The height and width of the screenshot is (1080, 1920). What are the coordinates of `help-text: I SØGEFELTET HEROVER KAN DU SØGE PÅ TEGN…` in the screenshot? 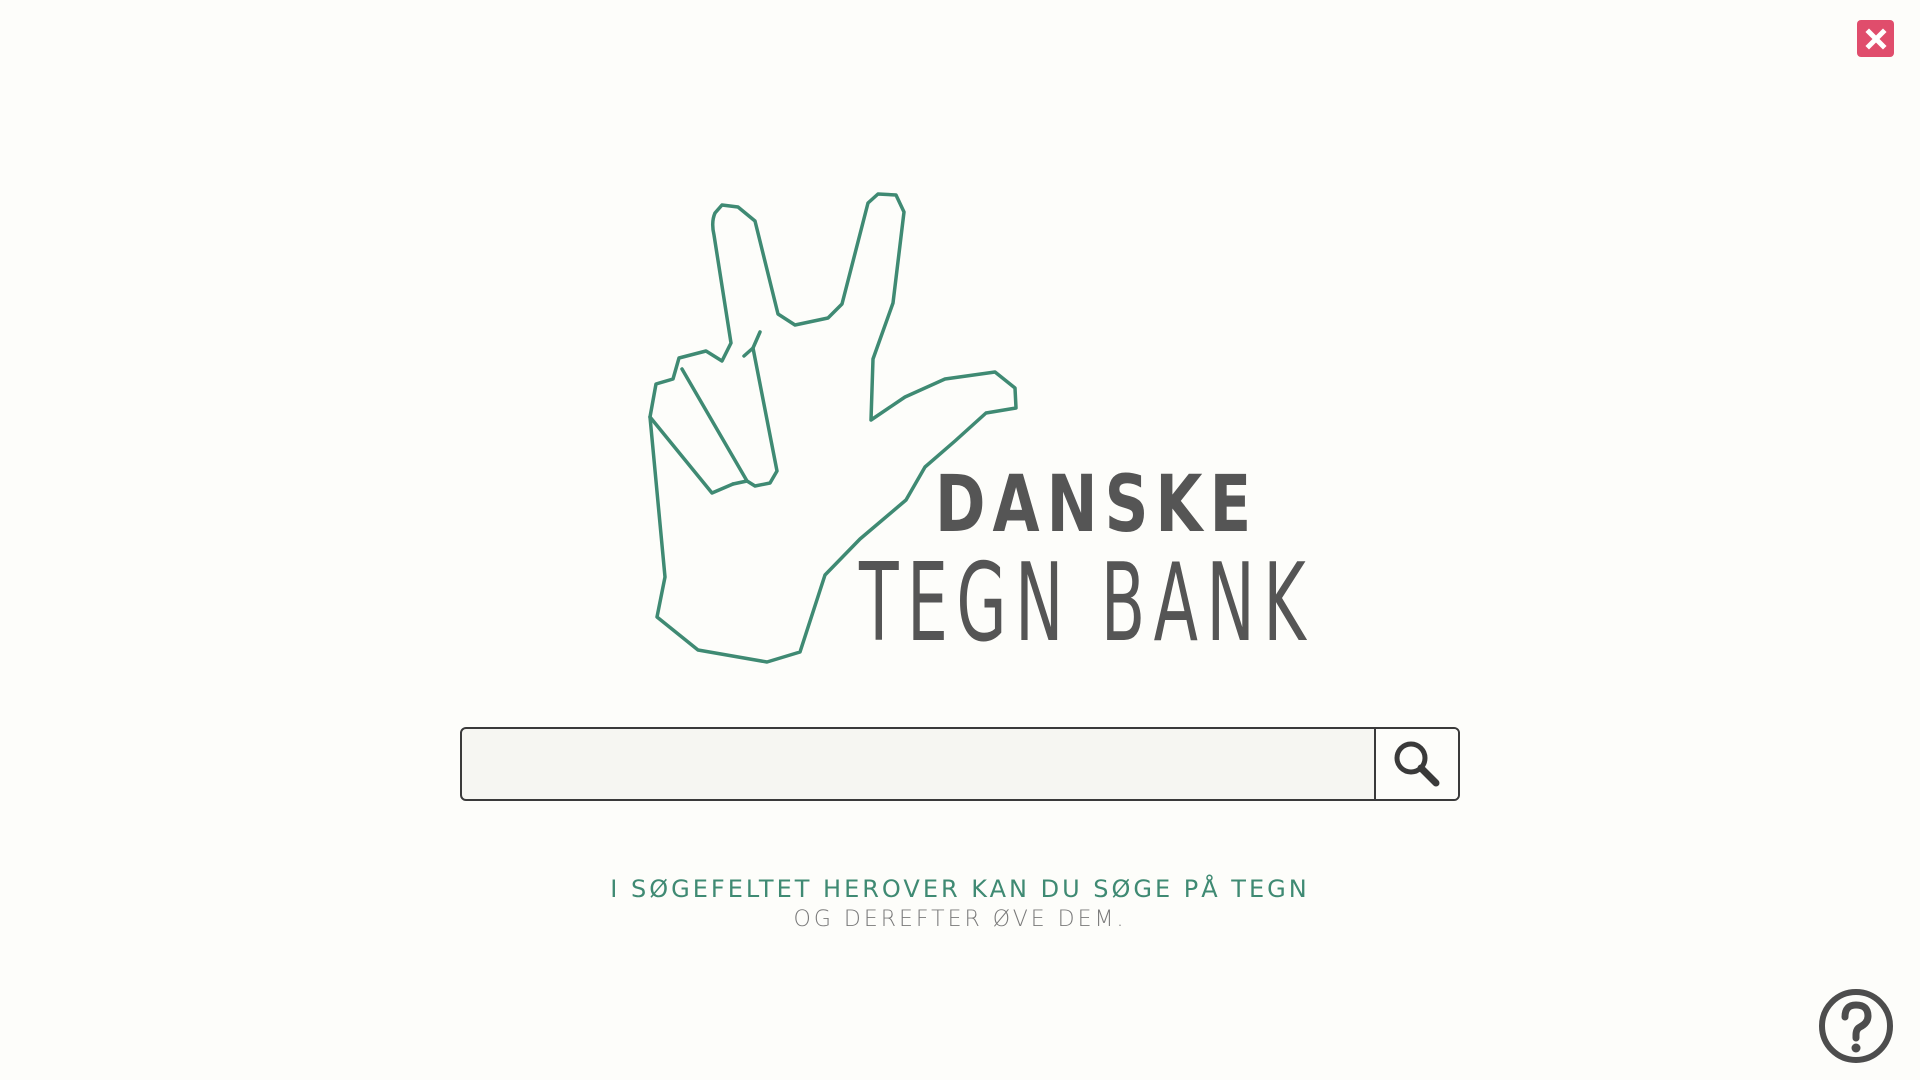 It's located at (960, 903).